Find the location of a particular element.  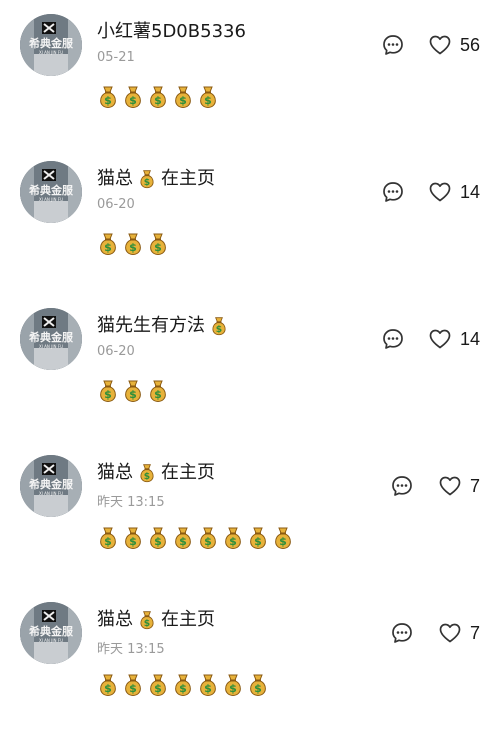

username: 猫先生有方法 $ is located at coordinates (165, 326).